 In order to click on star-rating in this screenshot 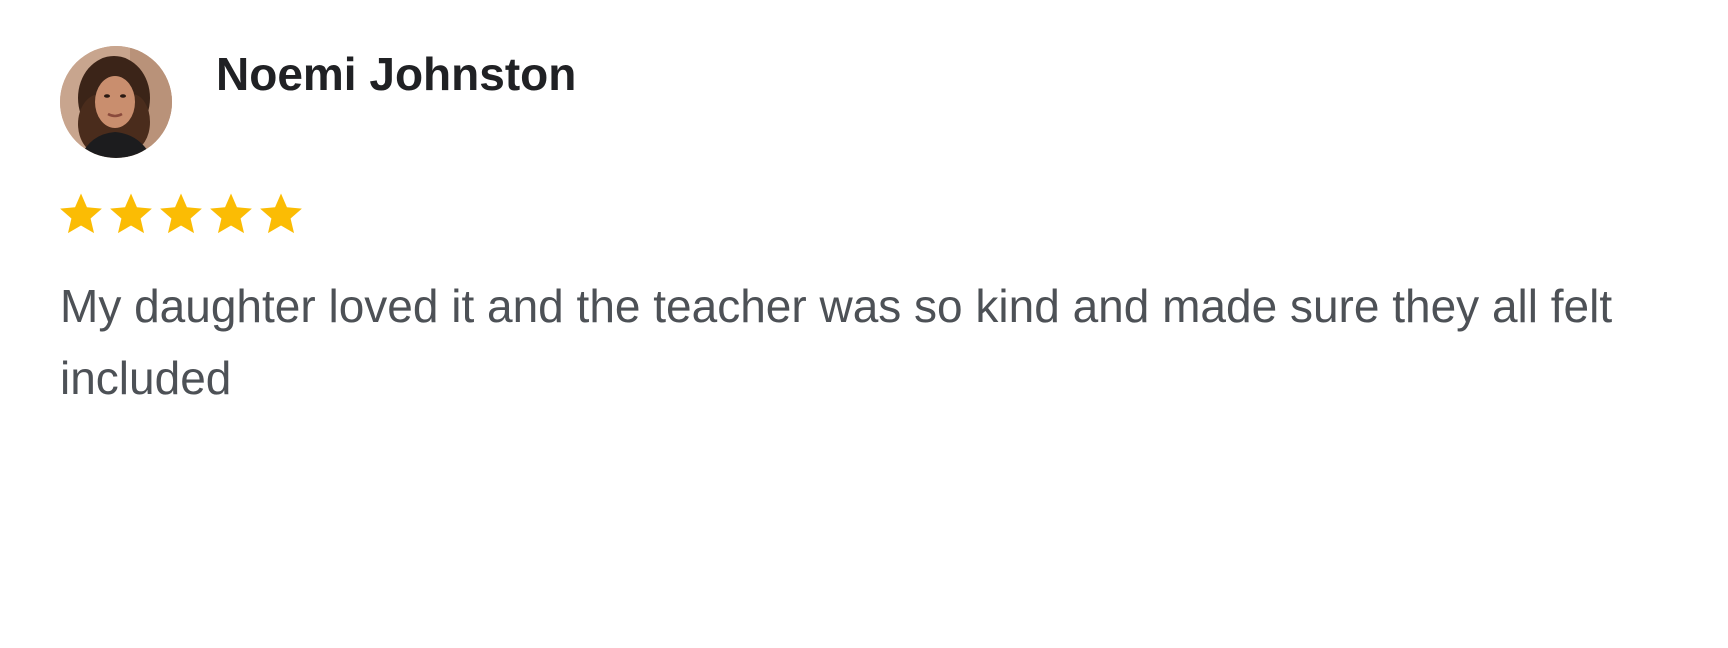, I will do `click(181, 216)`.